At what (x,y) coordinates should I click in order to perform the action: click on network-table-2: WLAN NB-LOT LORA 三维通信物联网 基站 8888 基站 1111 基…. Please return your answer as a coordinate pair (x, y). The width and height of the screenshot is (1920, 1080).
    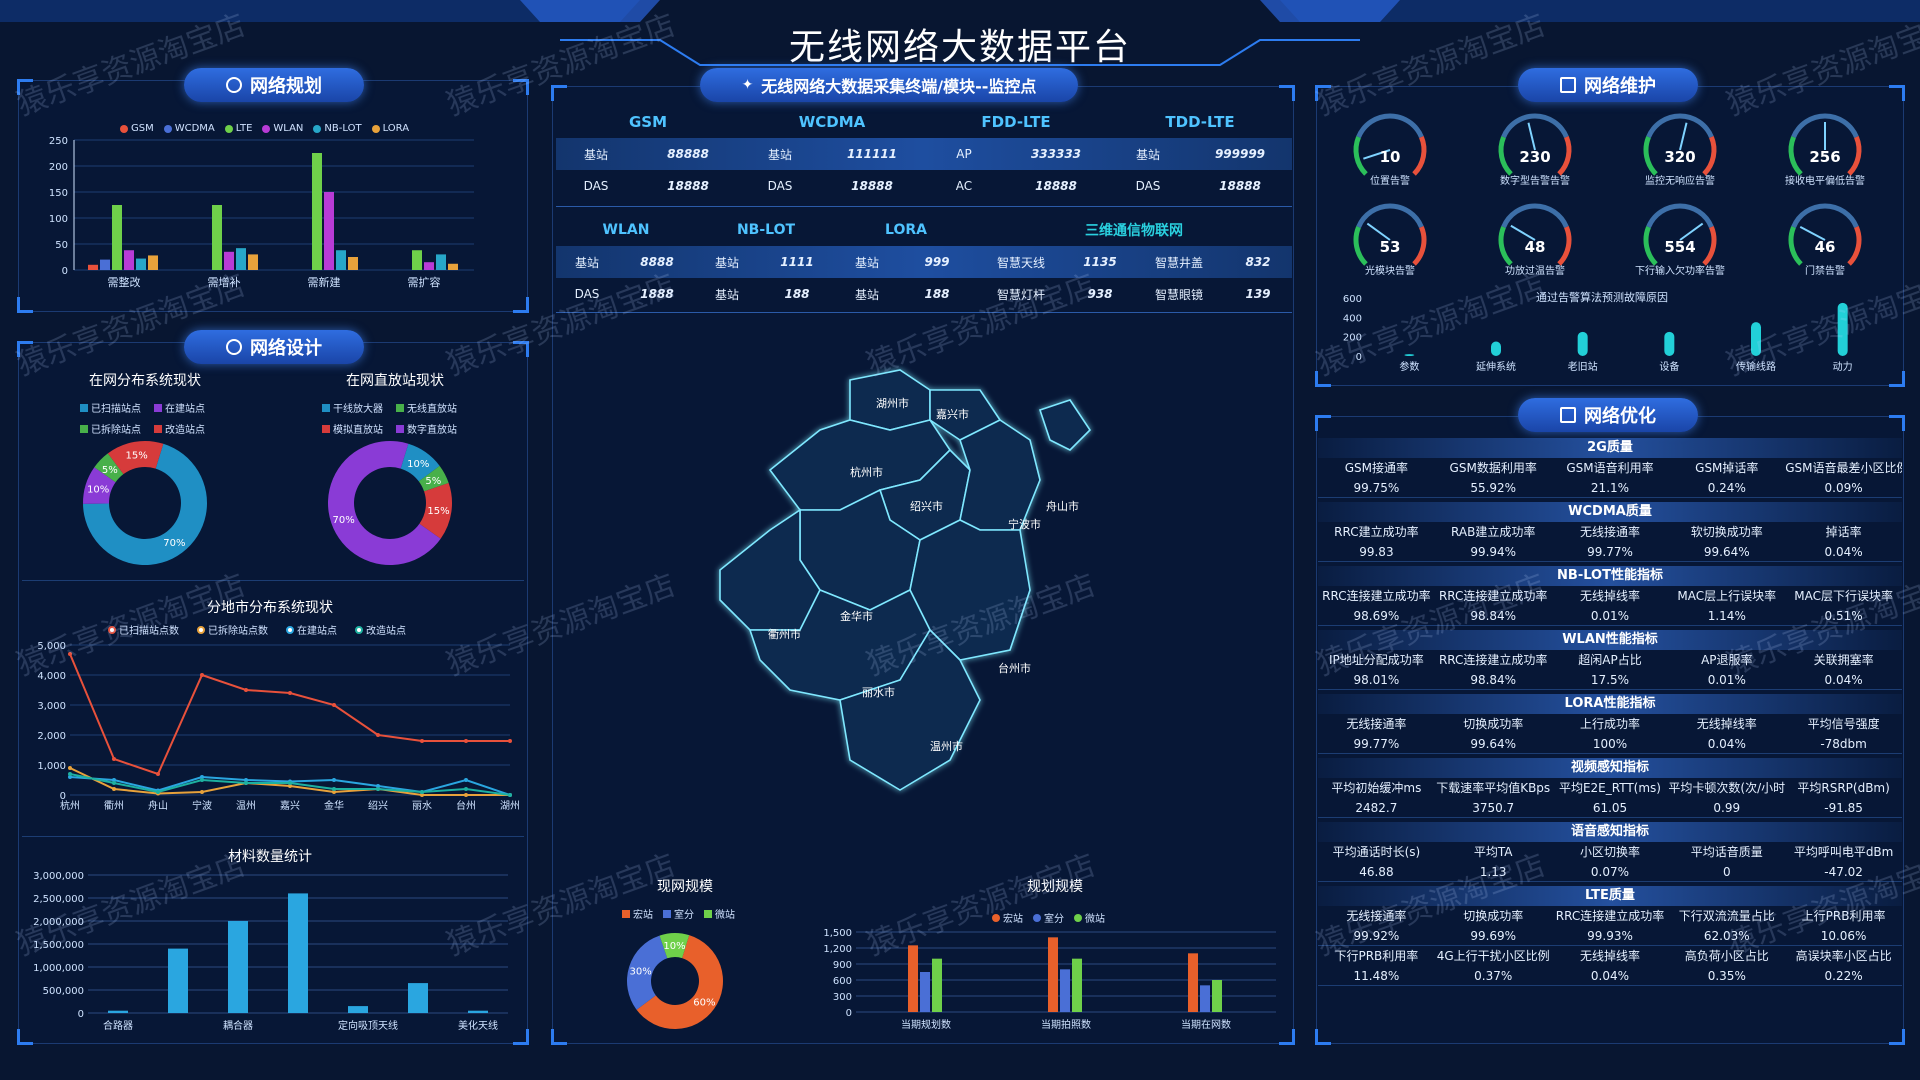
    Looking at the image, I should click on (924, 262).